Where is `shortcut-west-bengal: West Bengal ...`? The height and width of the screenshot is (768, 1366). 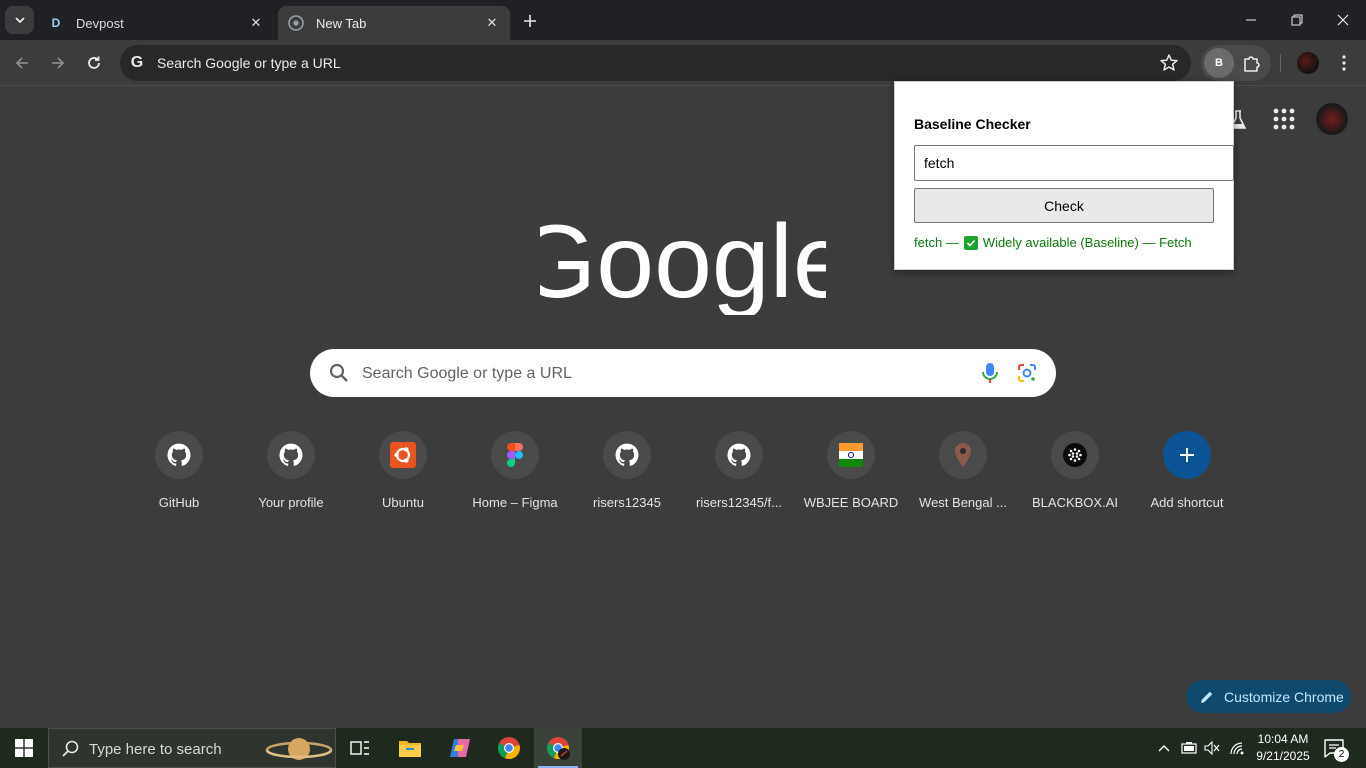
shortcut-west-bengal: West Bengal ... is located at coordinates (963, 479).